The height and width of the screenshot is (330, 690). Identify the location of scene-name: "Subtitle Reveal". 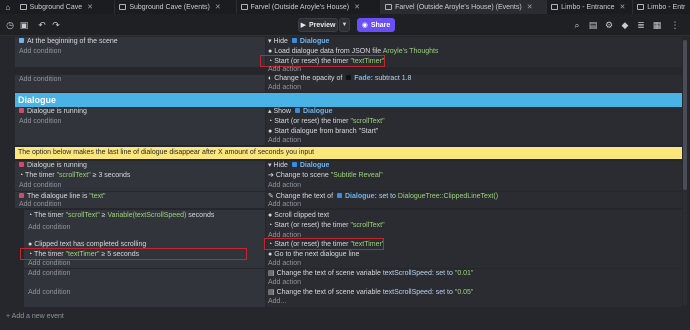
(356, 175).